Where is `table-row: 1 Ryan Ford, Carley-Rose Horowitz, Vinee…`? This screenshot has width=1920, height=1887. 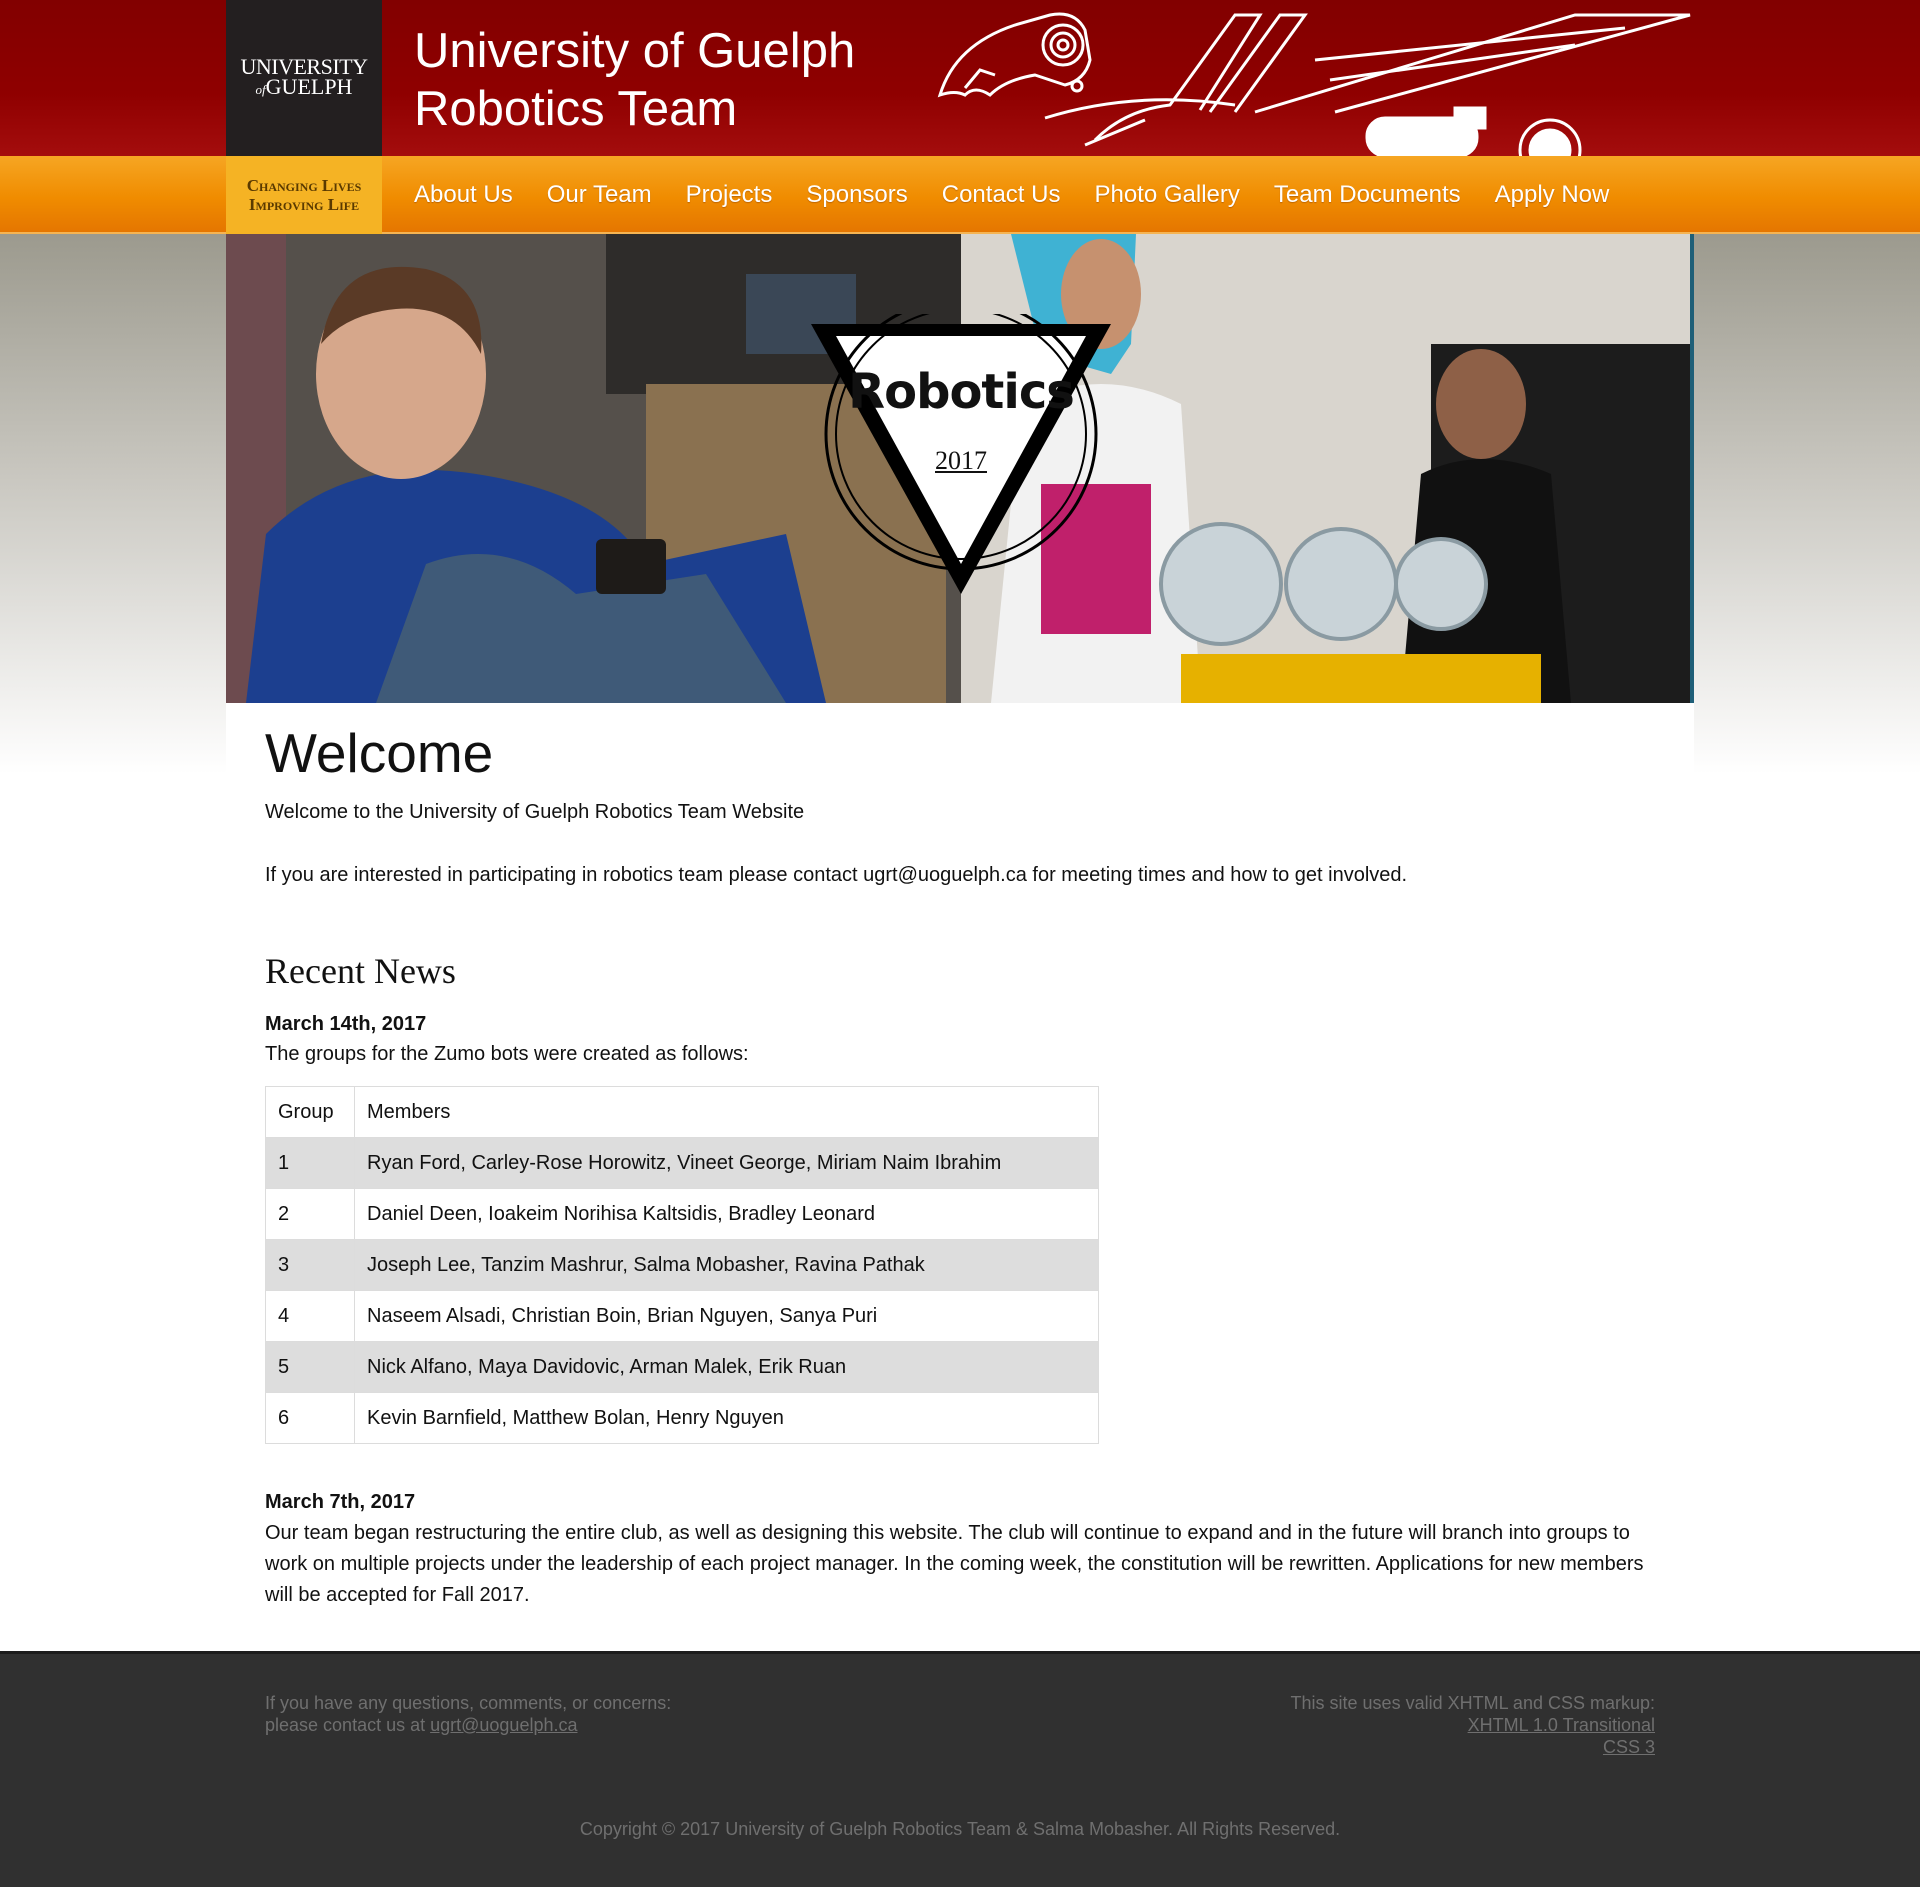 table-row: 1 Ryan Ford, Carley-Rose Horowitz, Vinee… is located at coordinates (682, 1163).